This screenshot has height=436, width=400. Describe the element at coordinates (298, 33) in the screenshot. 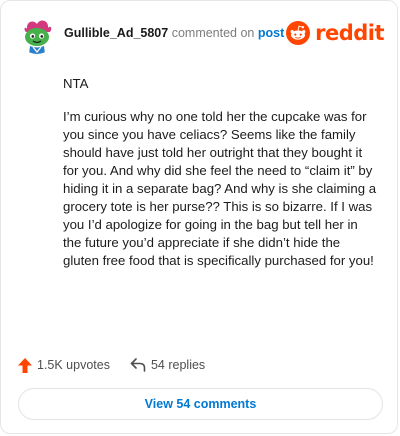

I see `reddit-logo-icon` at that location.